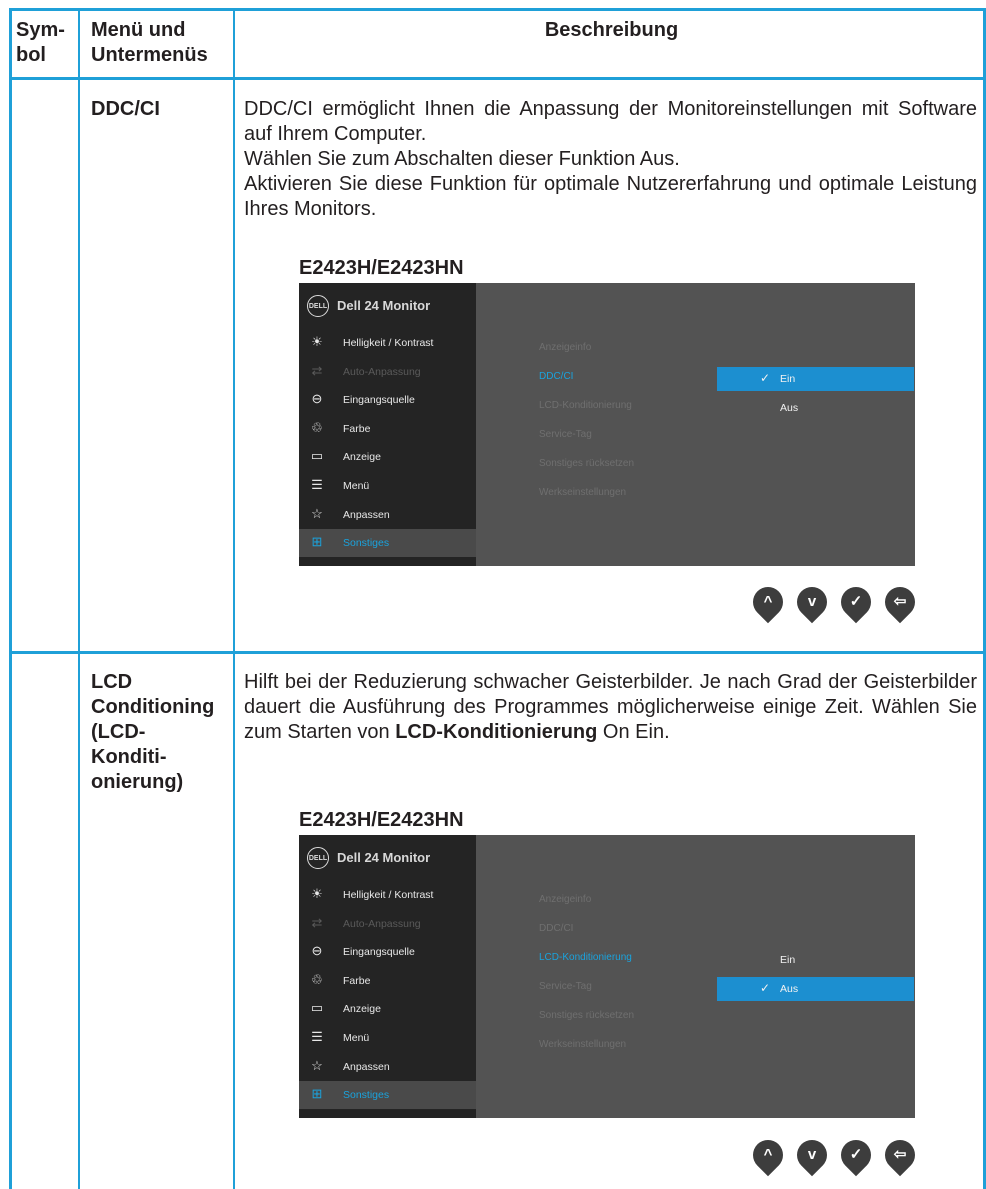  Describe the element at coordinates (357, 428) in the screenshot. I see `osd-menu-label: Farbe` at that location.